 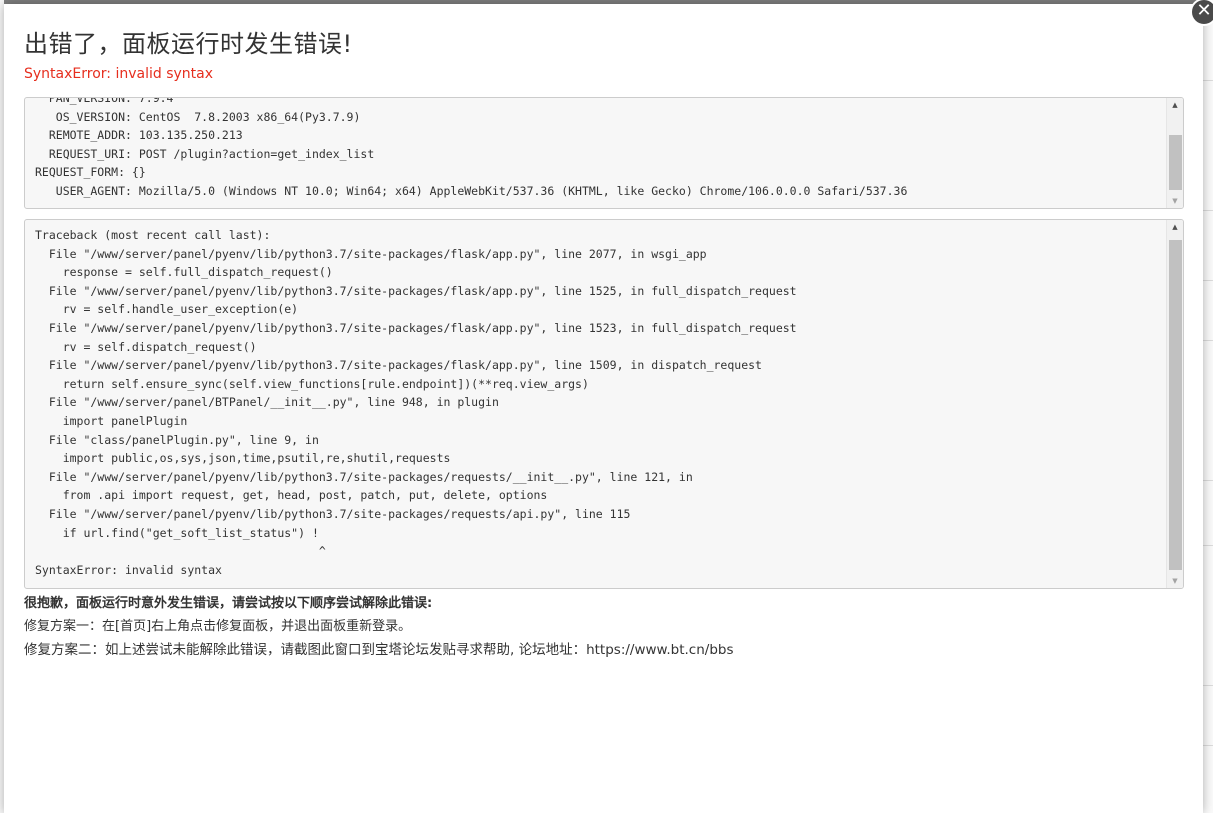 I want to click on fix-option-one: 修复方案一：在[首页]右上角点击修复面板，并退出面板重新登录。, so click(x=218, y=626).